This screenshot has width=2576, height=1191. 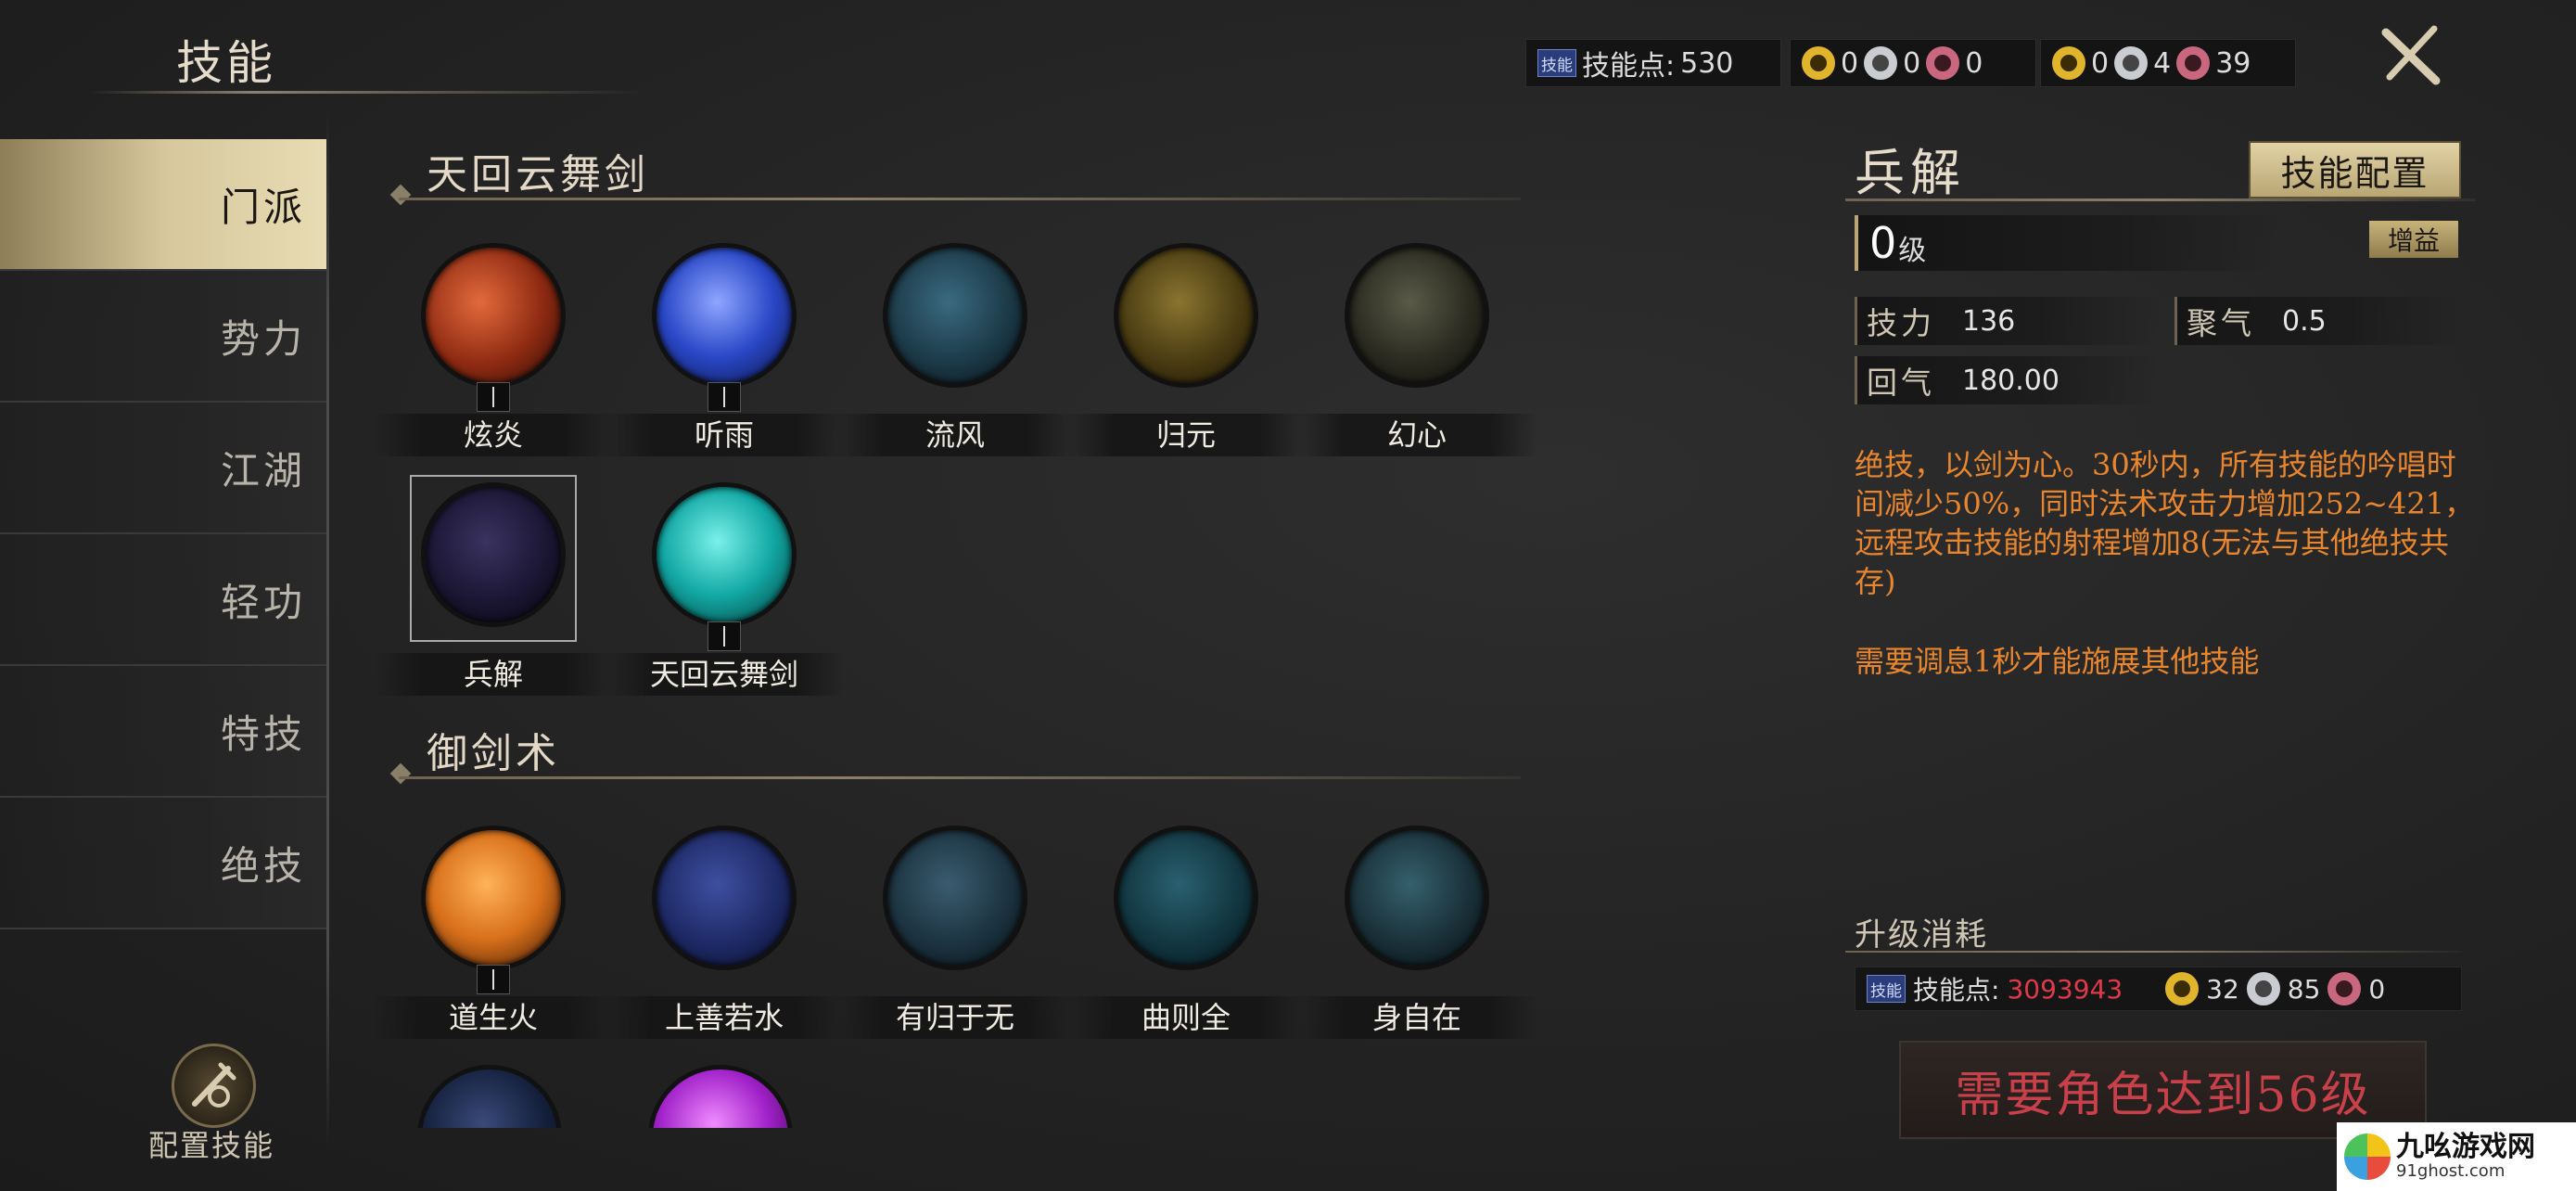 What do you see at coordinates (2451, 1171) in the screenshot?
I see `watermark-url: 91ghost.com` at bounding box center [2451, 1171].